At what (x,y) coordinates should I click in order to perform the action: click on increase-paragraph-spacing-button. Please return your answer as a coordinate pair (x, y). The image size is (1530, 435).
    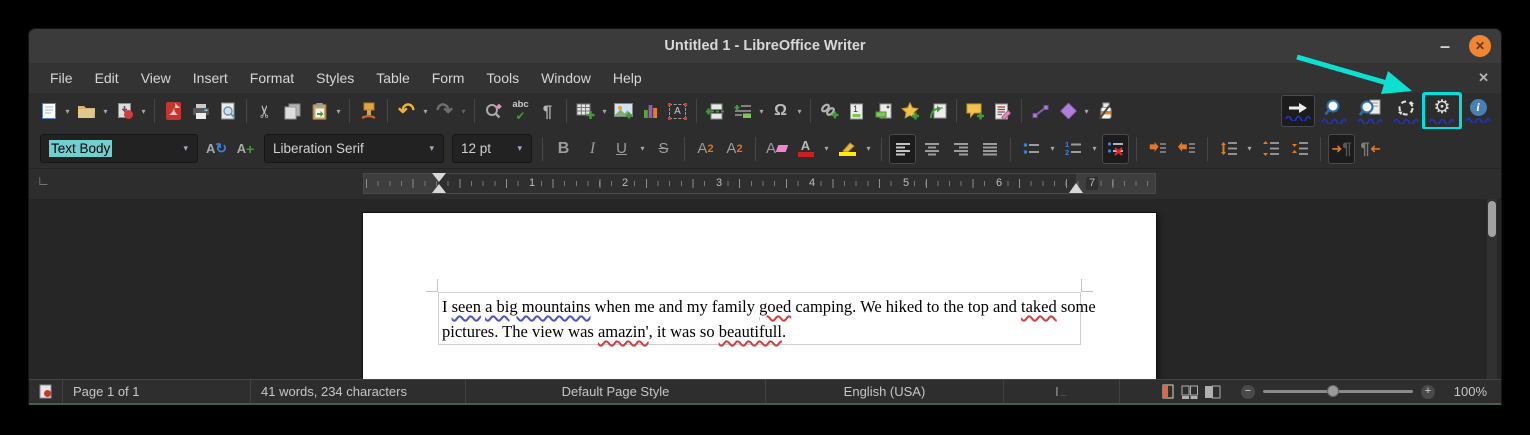
    Looking at the image, I should click on (1270, 149).